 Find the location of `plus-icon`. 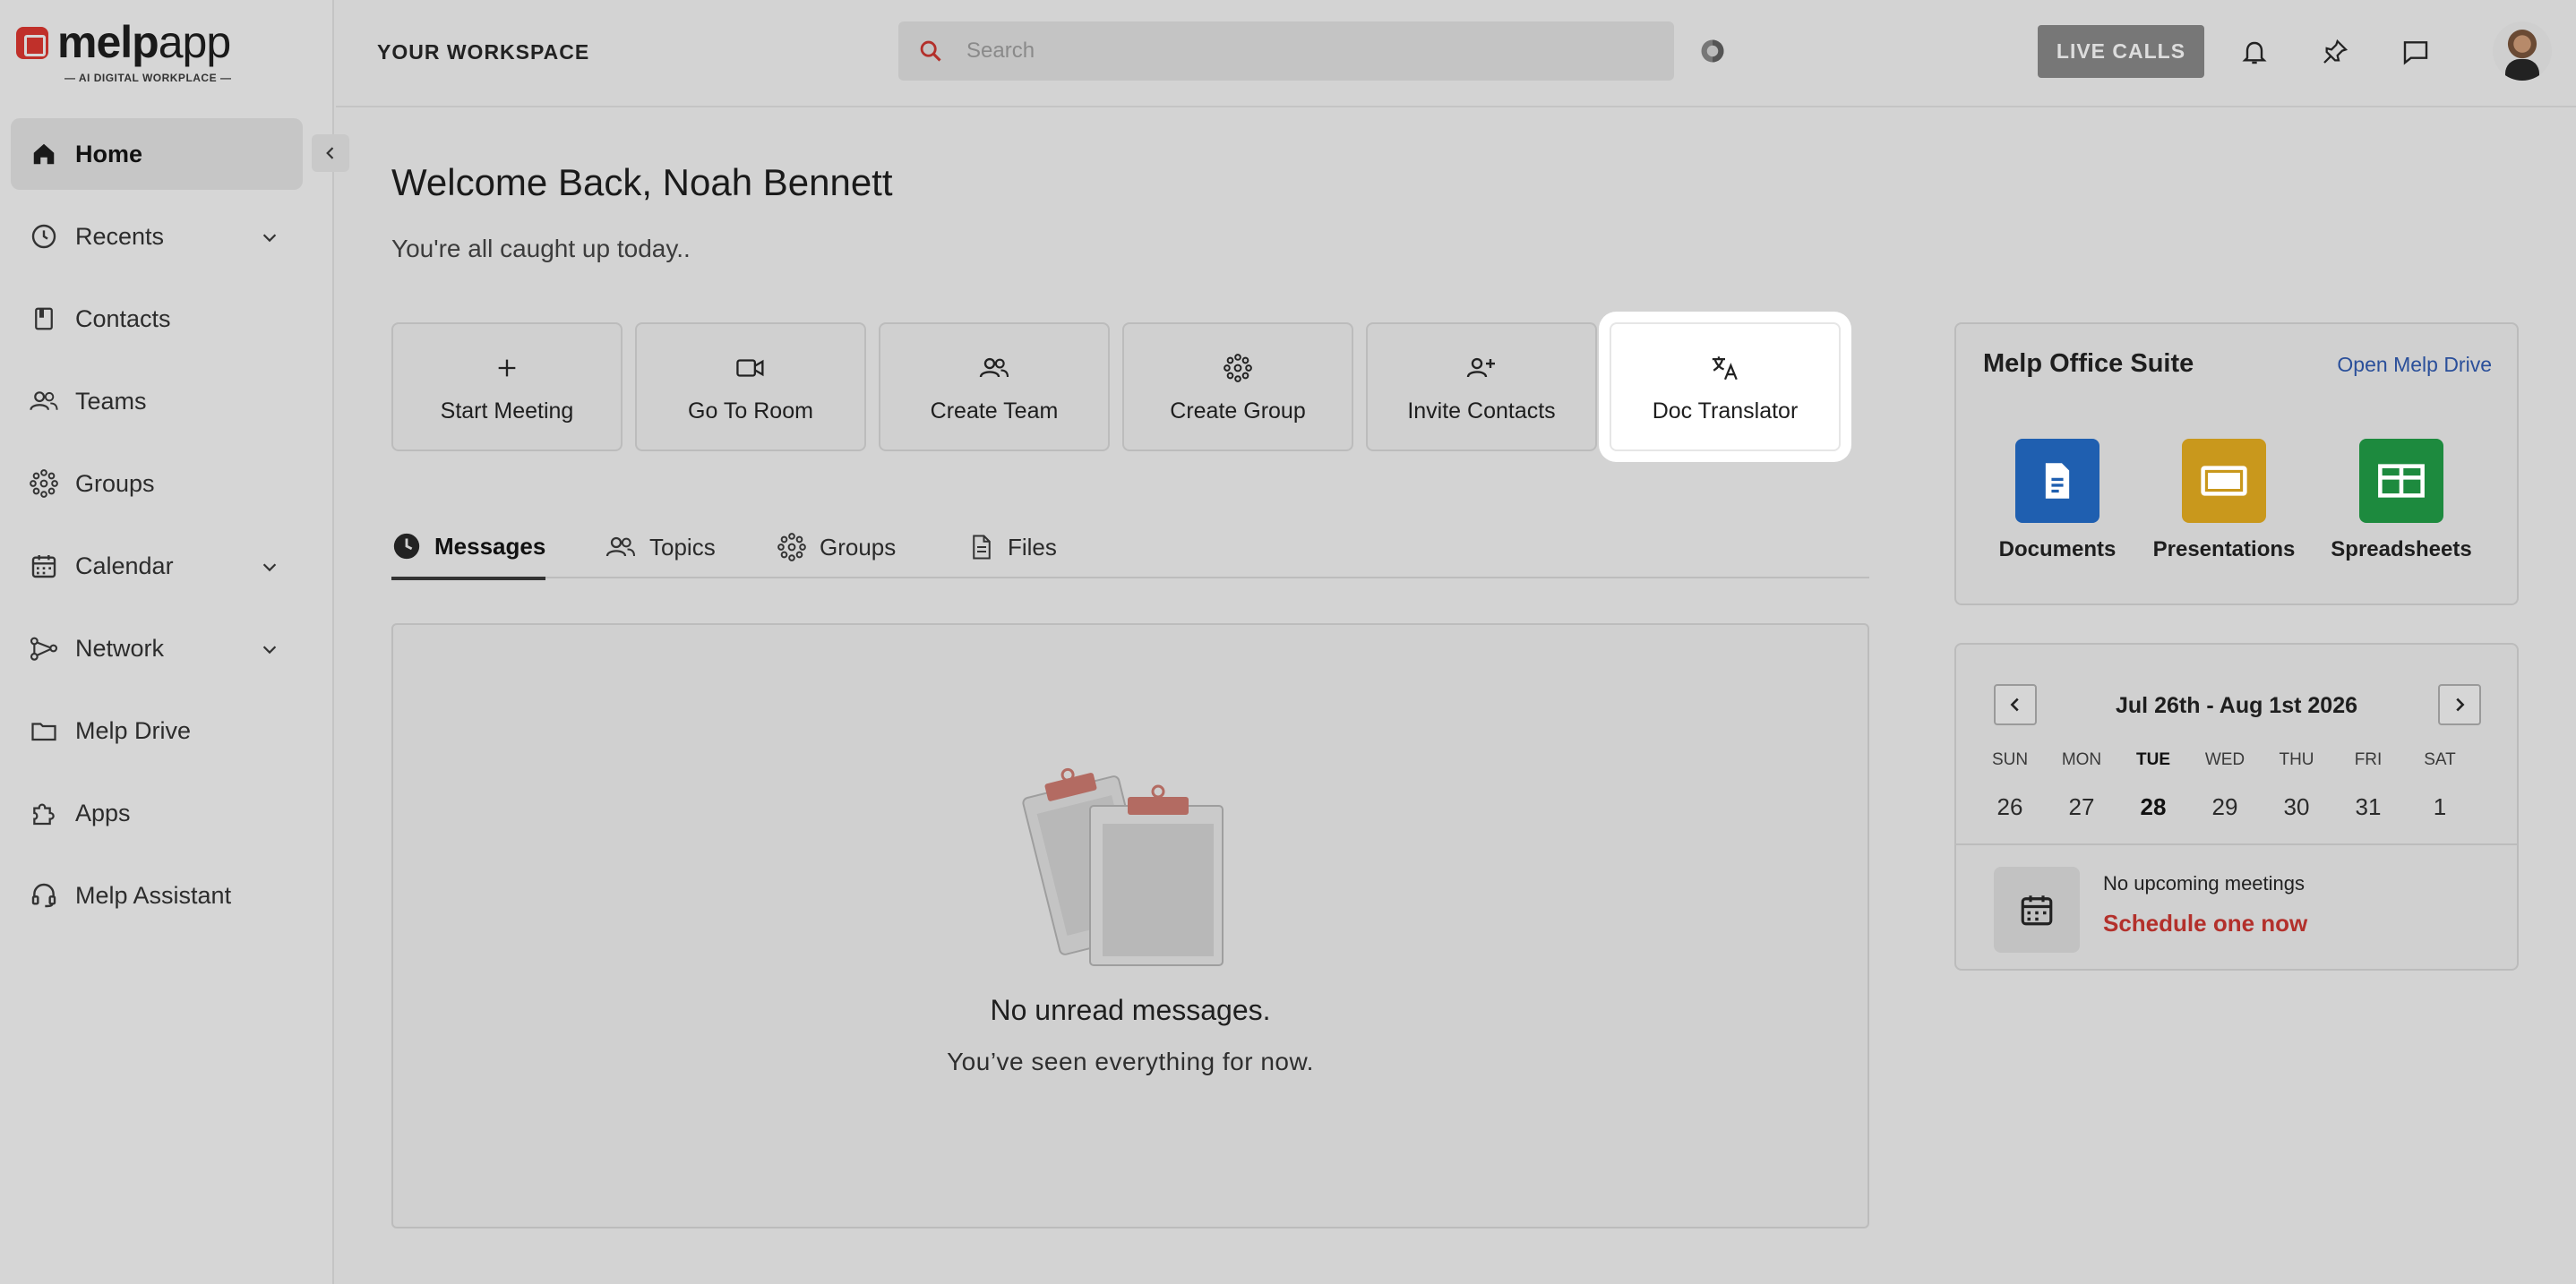

plus-icon is located at coordinates (506, 368).